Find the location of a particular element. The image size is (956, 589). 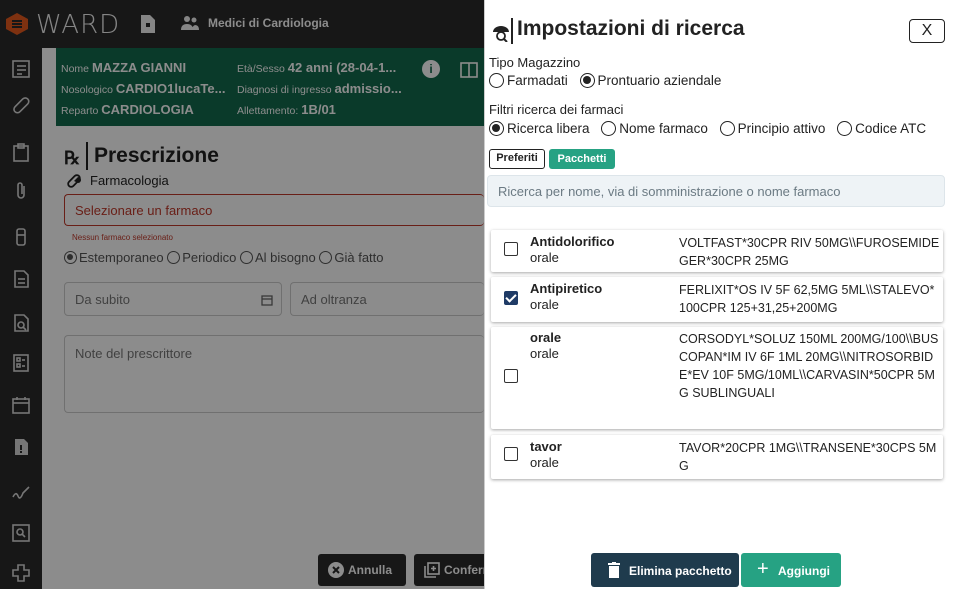

tipo-magazzino-label: Tipo Magazzino is located at coordinates (535, 62).